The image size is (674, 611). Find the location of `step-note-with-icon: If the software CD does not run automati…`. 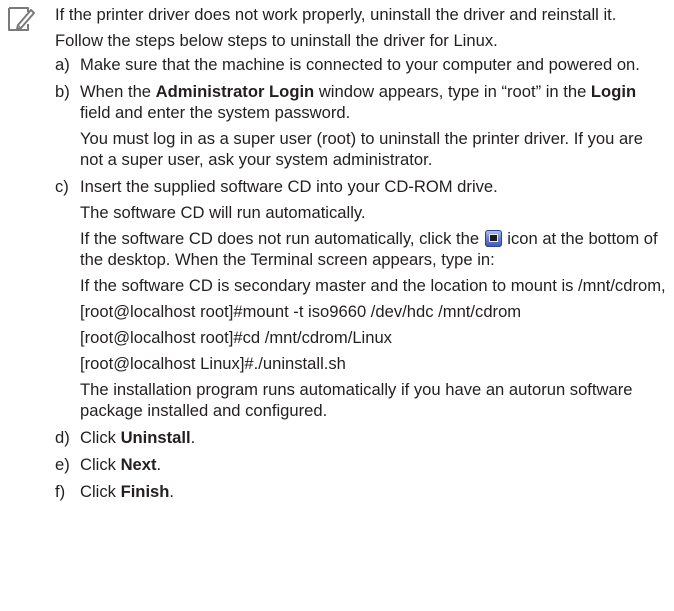

step-note-with-icon: If the software CD does not run automati… is located at coordinates (369, 249).